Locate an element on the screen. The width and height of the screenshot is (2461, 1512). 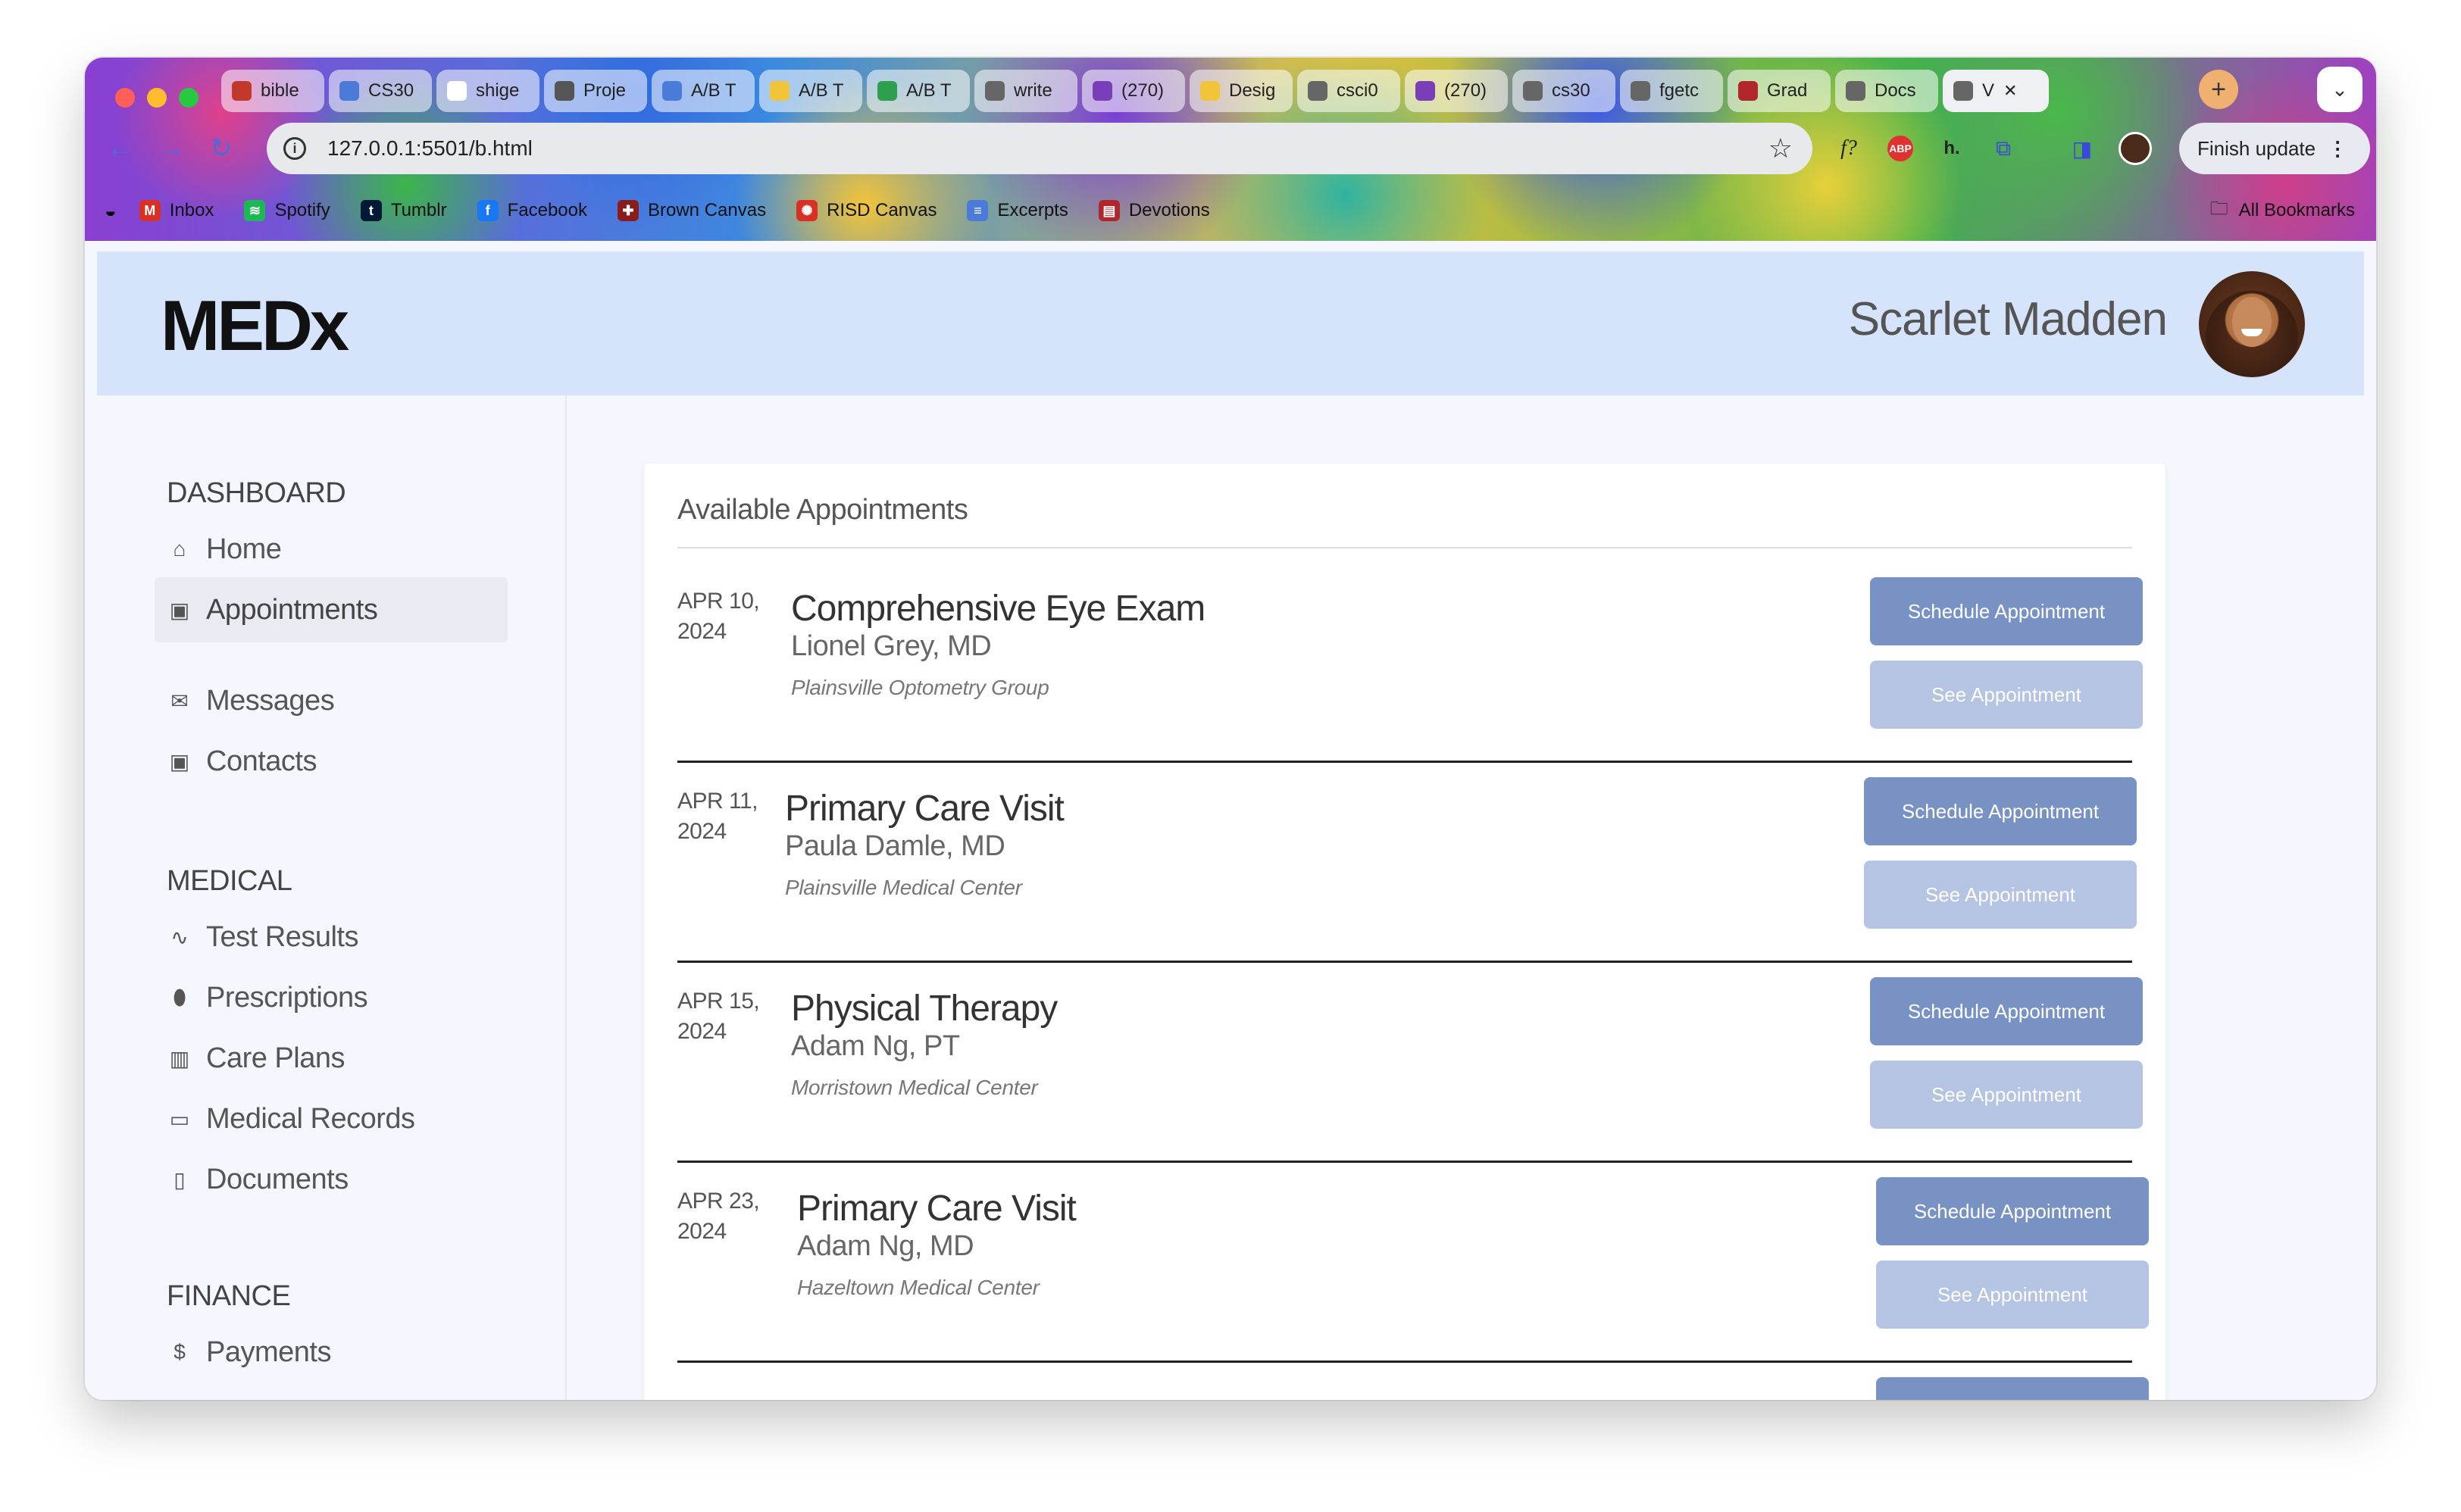
browser-tab: CS30 is located at coordinates (381, 91).